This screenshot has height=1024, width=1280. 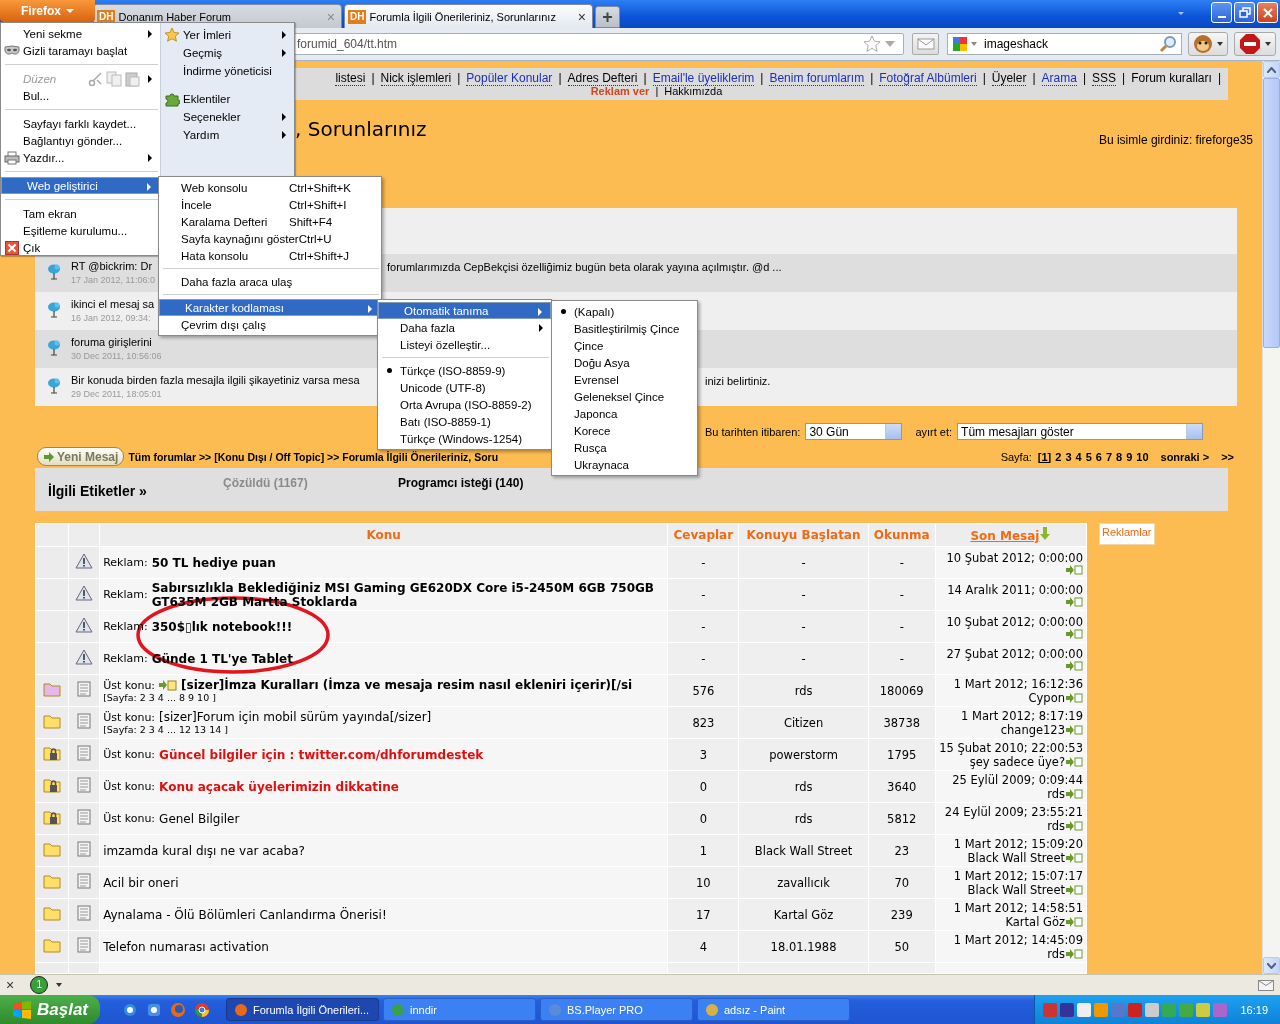 I want to click on page-link: [1], so click(x=1044, y=456).